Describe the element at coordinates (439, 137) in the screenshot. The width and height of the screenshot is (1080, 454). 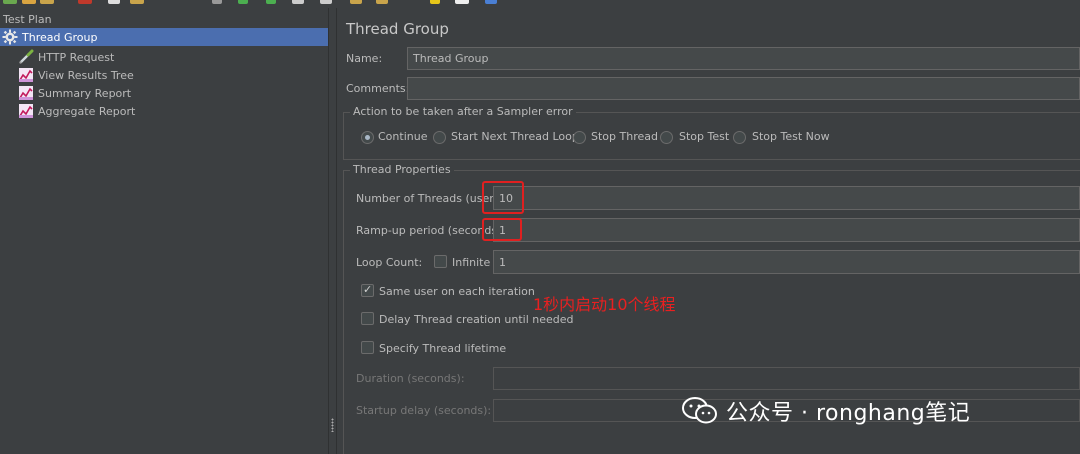
I see `radio-start-next-thread-loop` at that location.